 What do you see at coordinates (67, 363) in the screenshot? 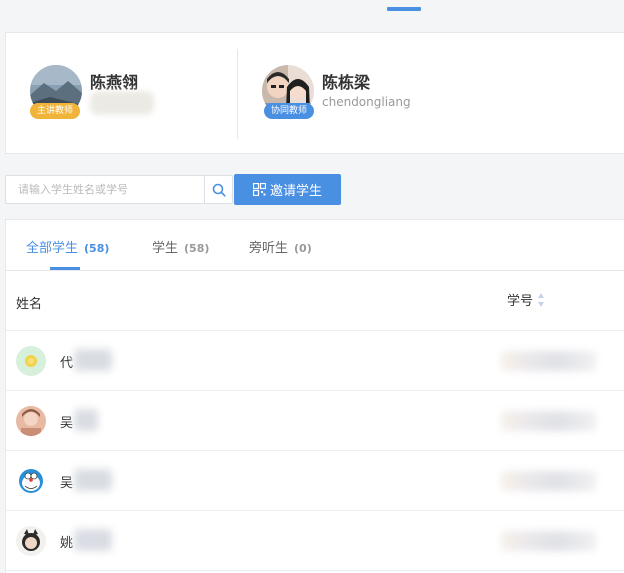
I see `student-name: 代` at bounding box center [67, 363].